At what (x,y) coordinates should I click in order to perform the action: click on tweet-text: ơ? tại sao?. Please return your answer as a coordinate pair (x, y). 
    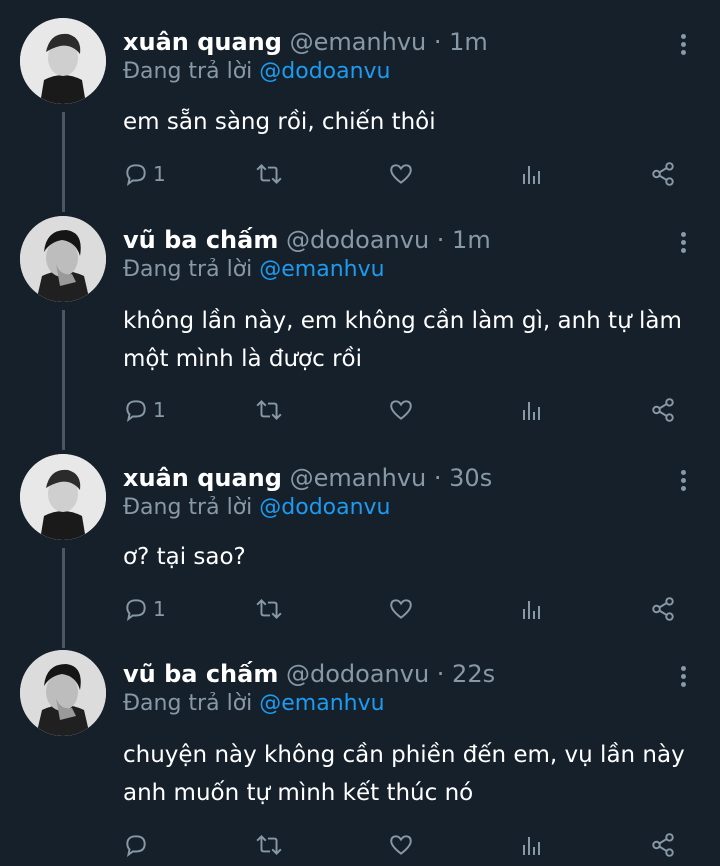
    Looking at the image, I should click on (184, 557).